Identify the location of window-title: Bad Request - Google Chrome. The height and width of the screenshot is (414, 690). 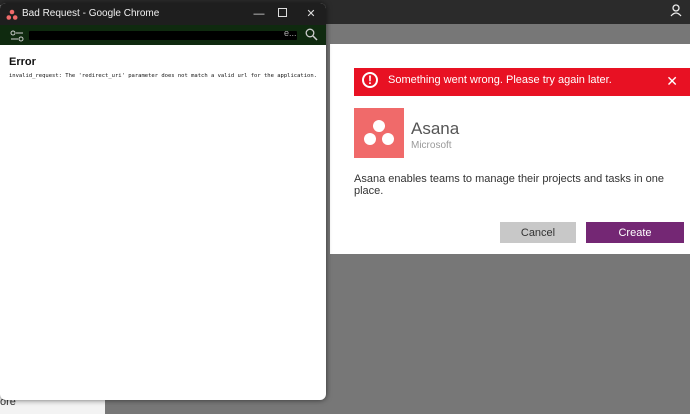
(91, 13).